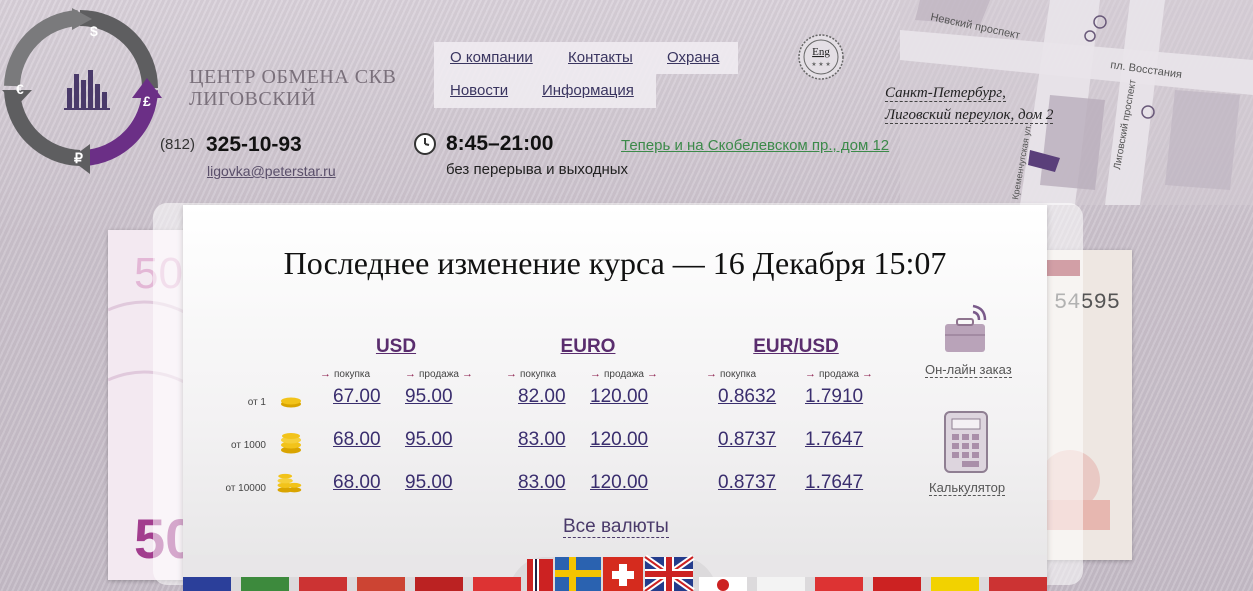 Image resolution: width=1253 pixels, height=591 pixels. Describe the element at coordinates (834, 440) in the screenshot. I see `rate-eurusd-sell-1000: 1.7647` at that location.